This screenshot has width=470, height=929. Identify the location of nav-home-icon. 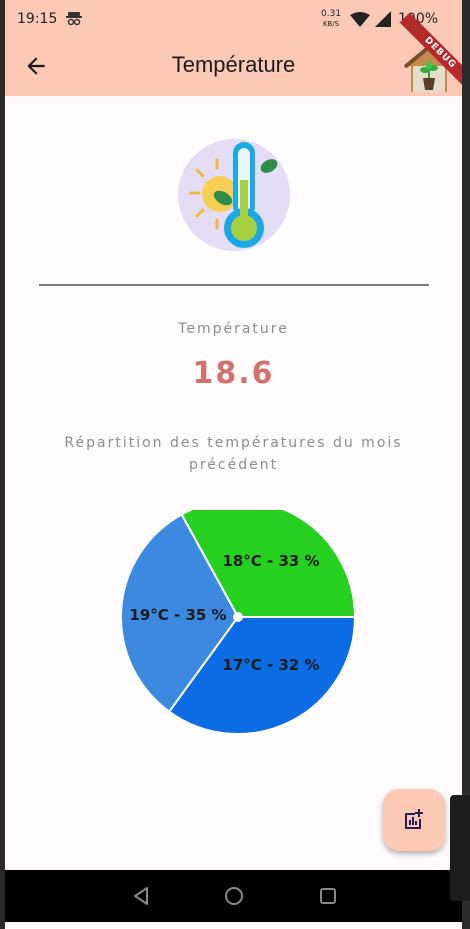
(234, 896).